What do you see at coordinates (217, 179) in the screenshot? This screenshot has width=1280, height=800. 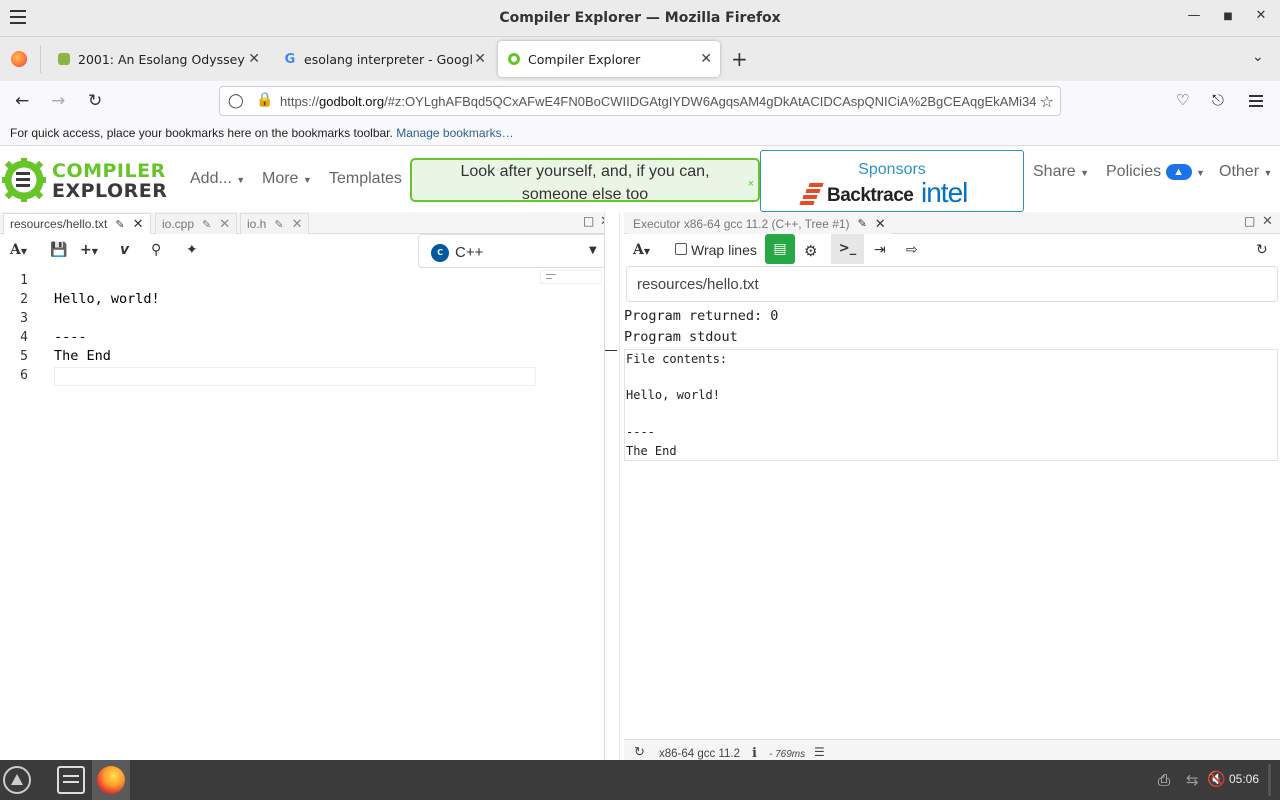 I see `add-menu: Add... ▼` at bounding box center [217, 179].